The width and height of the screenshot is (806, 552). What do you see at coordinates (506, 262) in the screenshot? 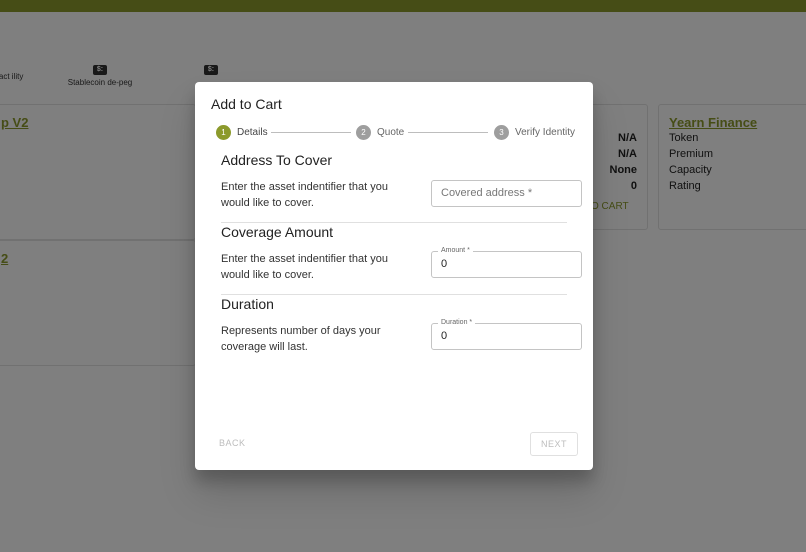
I see `amount-input: Amount * 0` at bounding box center [506, 262].